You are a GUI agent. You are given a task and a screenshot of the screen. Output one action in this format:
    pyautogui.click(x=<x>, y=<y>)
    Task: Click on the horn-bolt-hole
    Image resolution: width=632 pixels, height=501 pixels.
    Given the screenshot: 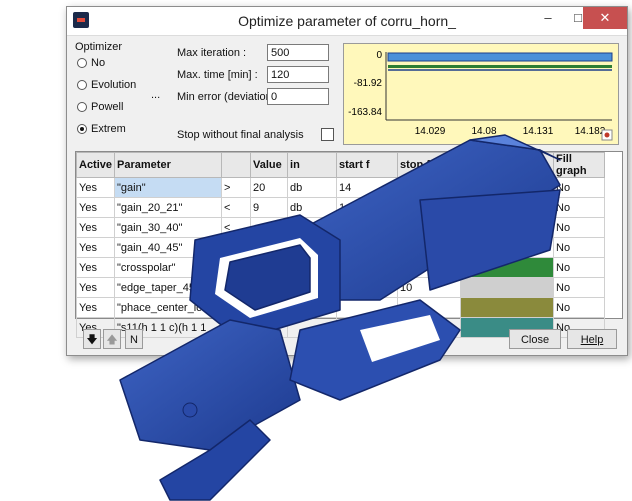 What is the action you would take?
    pyautogui.click(x=190, y=410)
    